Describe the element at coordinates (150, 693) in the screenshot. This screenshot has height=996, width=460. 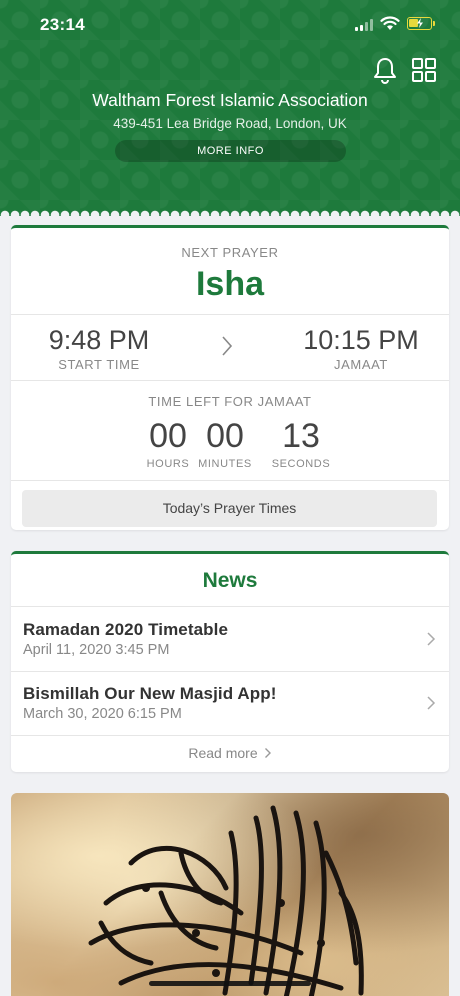
I see `news-headline: Bismillah Our New Masjid App!` at that location.